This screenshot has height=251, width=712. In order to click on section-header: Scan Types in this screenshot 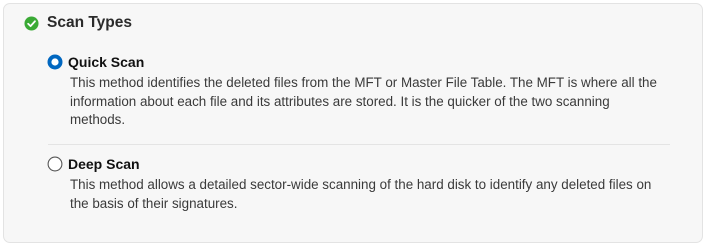, I will do `click(78, 23)`.